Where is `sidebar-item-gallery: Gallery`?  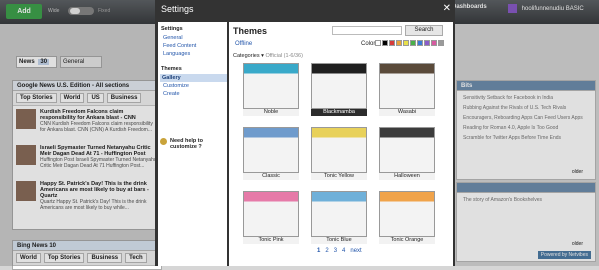 sidebar-item-gallery: Gallery is located at coordinates (193, 78).